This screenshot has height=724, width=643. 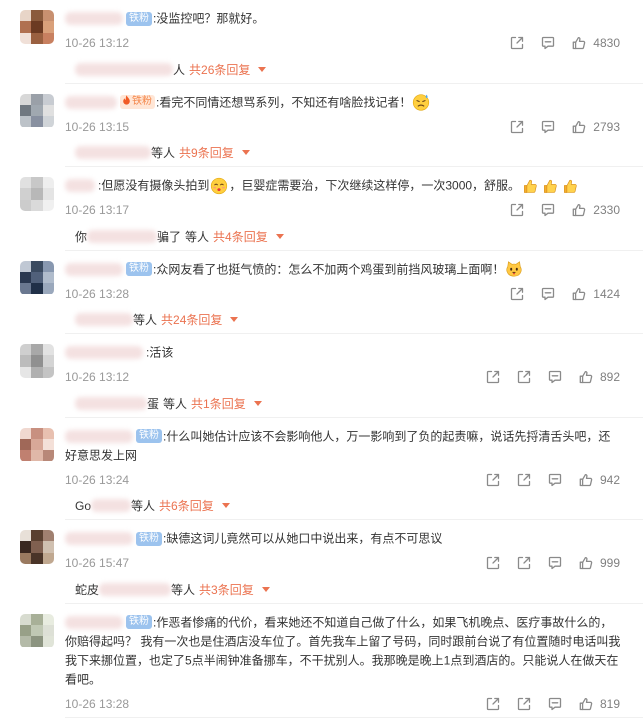 What do you see at coordinates (342, 538) in the screenshot?
I see `comment-line: 铁粉:缺德这词儿竟然可以从她口中说出来，有点不可思议` at bounding box center [342, 538].